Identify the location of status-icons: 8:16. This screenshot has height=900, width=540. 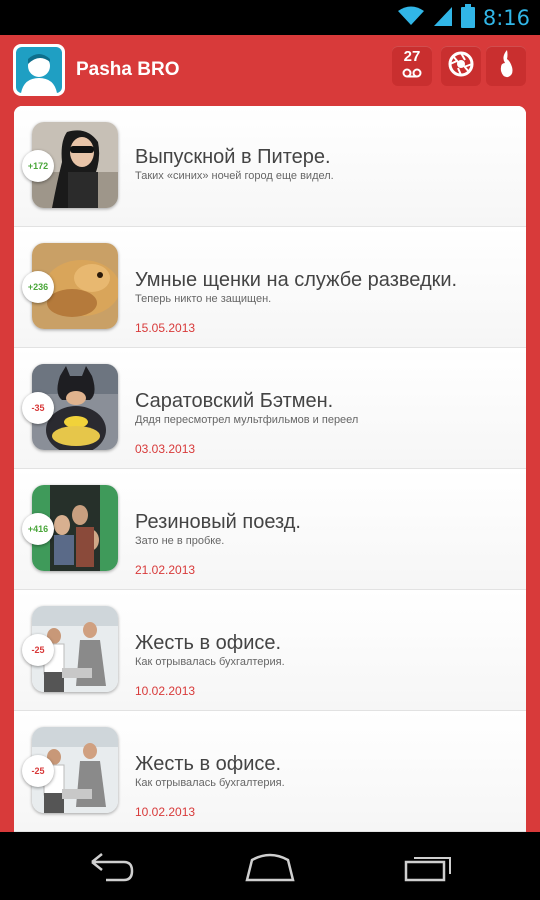
(463, 18).